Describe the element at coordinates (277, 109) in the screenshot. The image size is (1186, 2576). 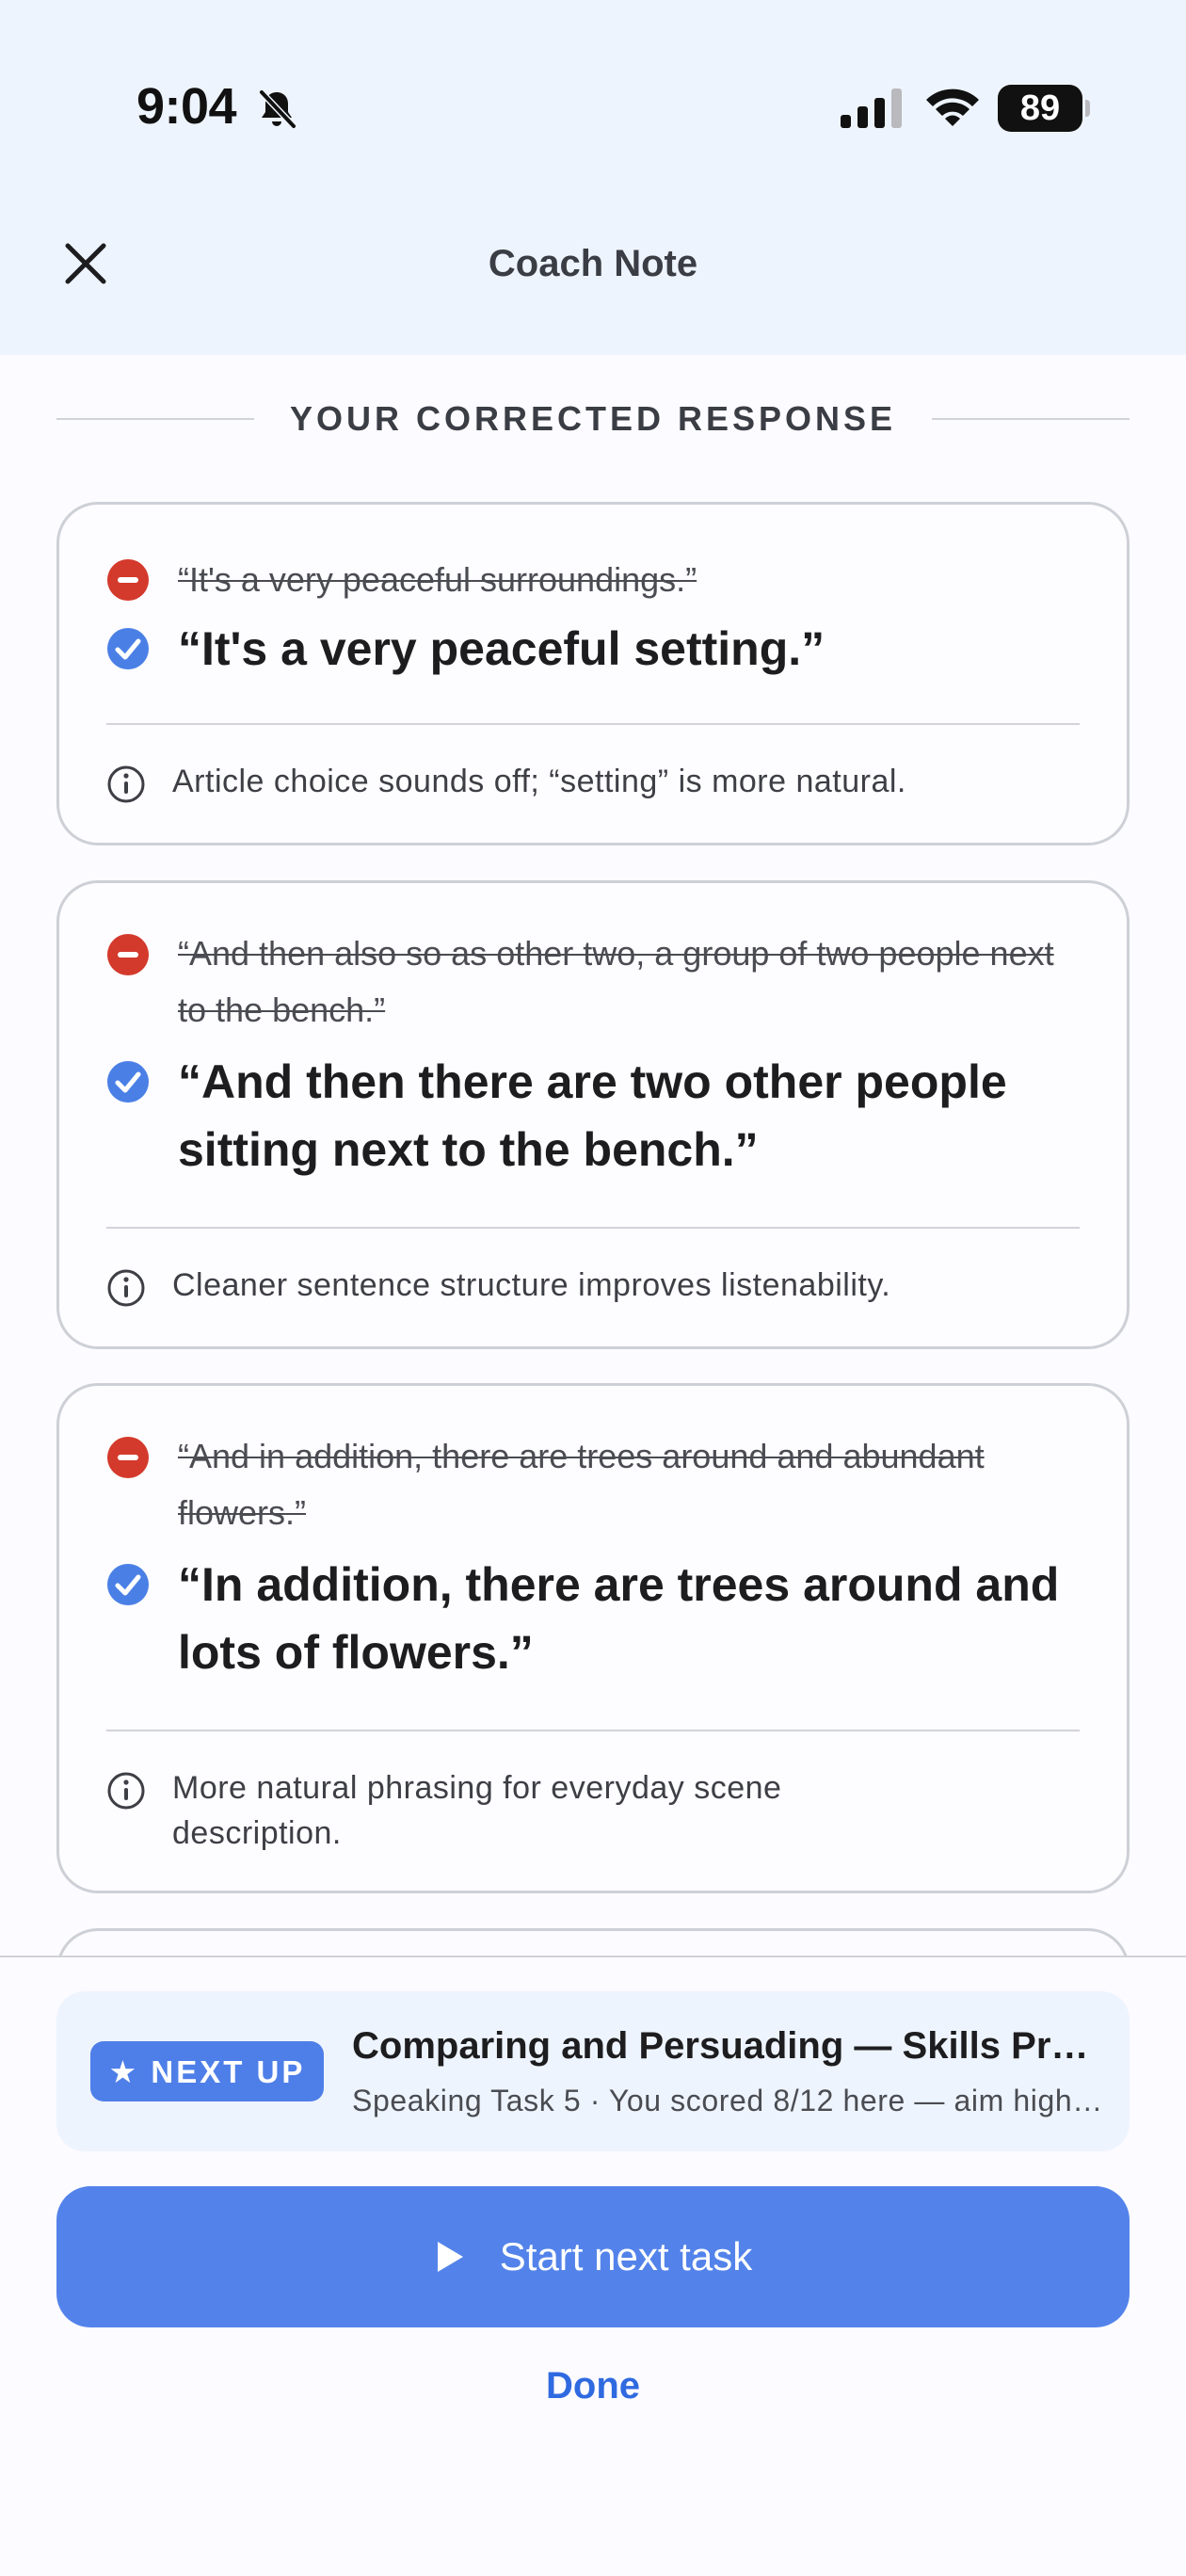
I see `bell-muted-icon` at that location.